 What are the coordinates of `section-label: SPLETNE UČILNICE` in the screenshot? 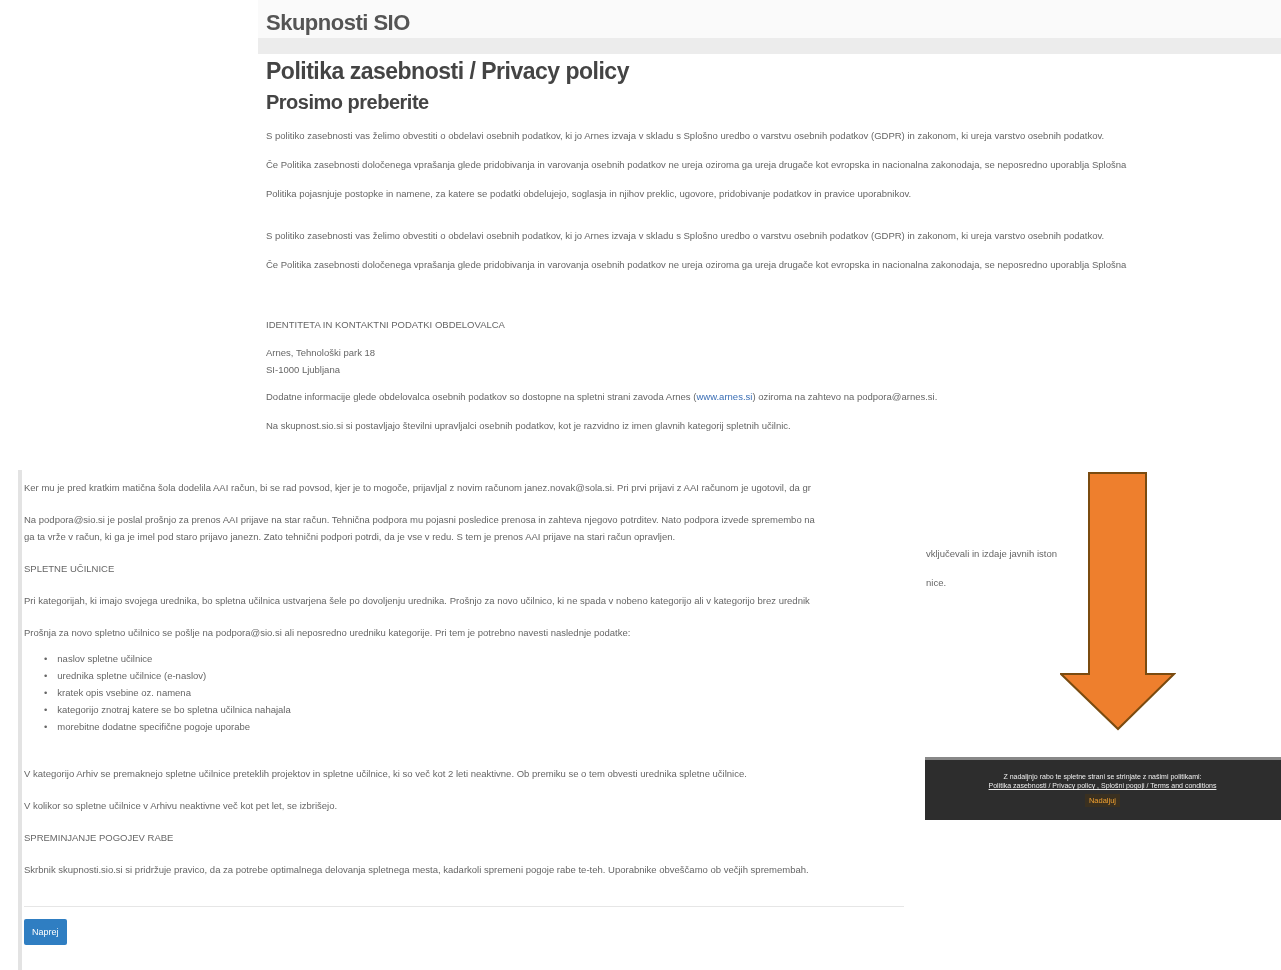 It's located at (70, 569).